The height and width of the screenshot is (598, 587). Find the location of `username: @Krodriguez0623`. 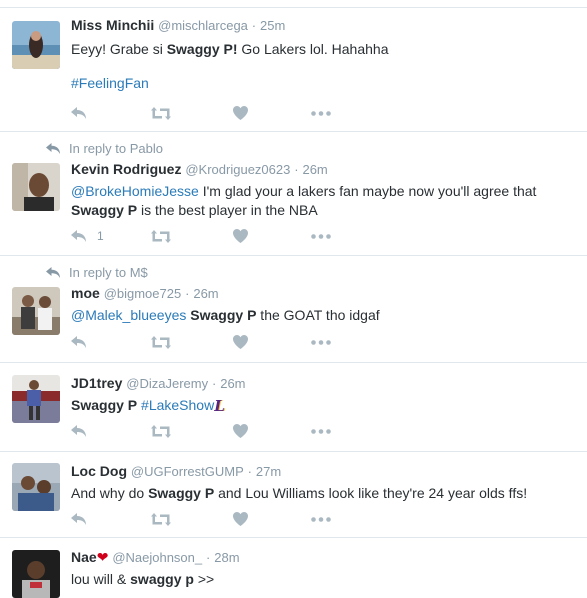

username: @Krodriguez0623 is located at coordinates (237, 169).